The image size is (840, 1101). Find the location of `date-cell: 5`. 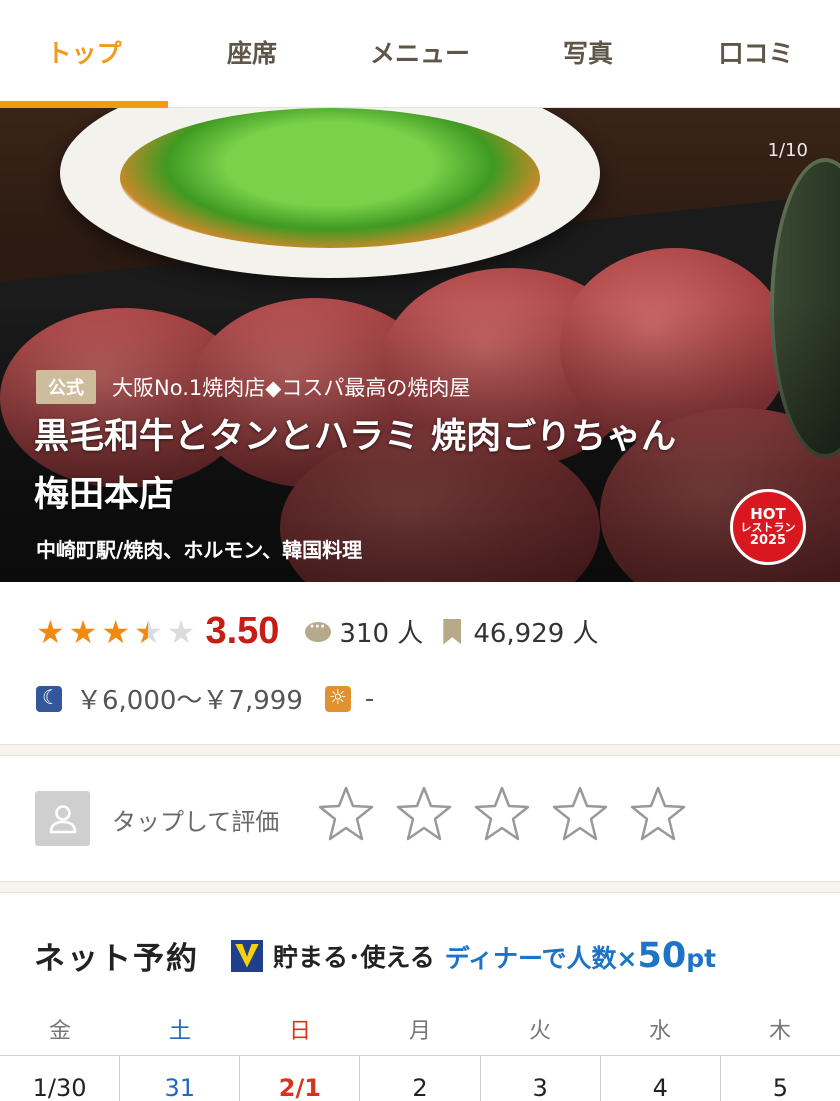

date-cell: 5 is located at coordinates (780, 1078).